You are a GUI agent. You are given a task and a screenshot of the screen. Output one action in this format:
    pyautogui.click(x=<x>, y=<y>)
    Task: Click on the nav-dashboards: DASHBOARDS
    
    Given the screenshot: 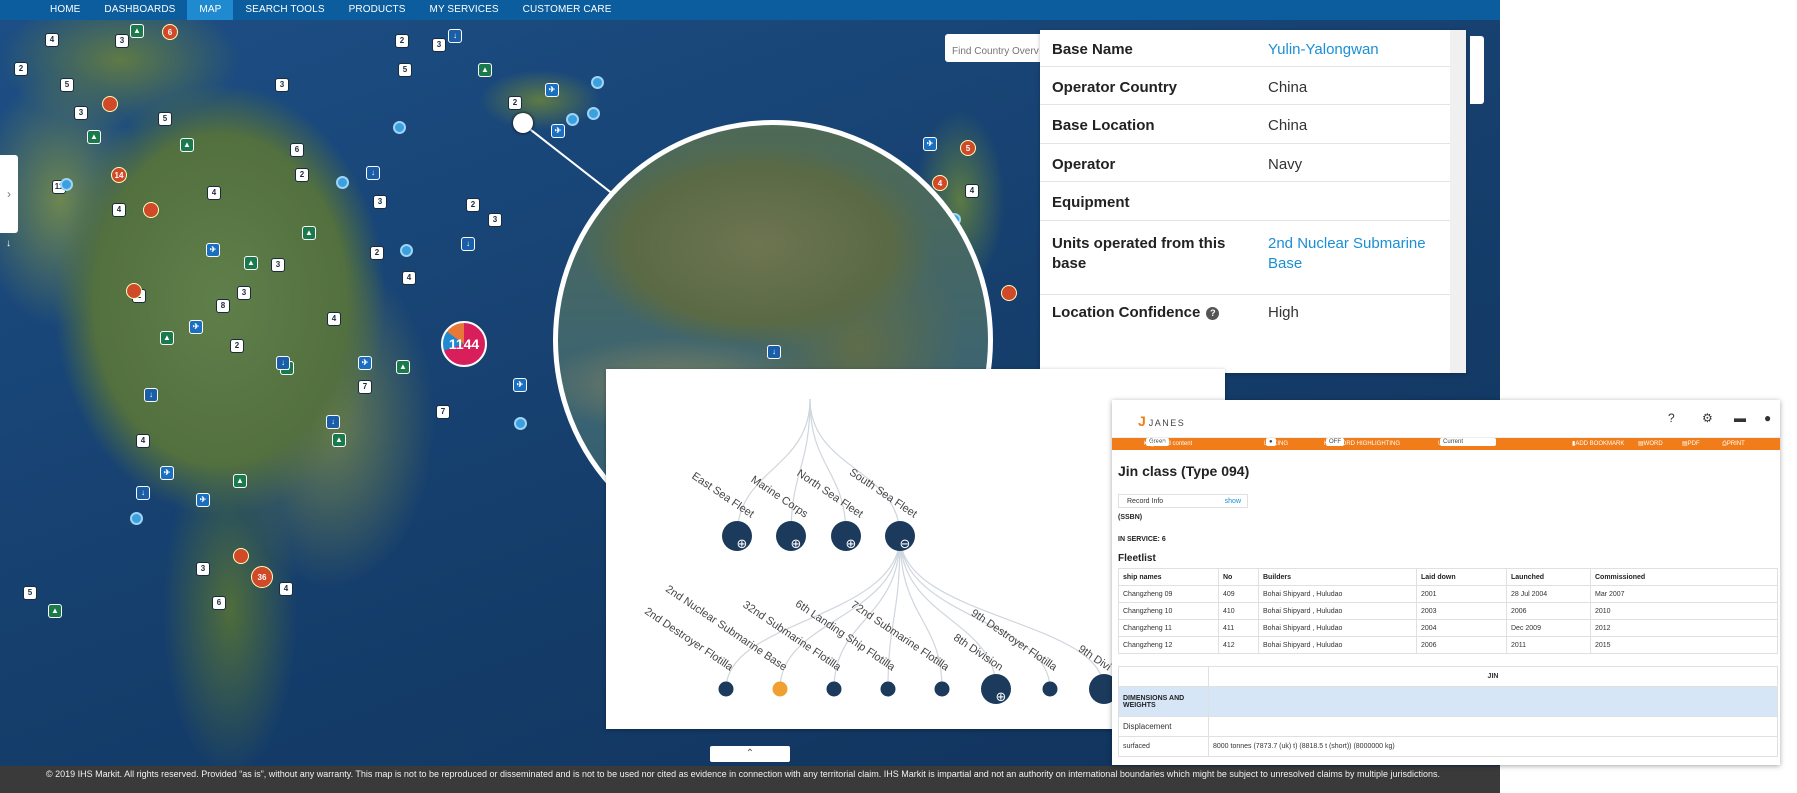 What is the action you would take?
    pyautogui.click(x=139, y=10)
    